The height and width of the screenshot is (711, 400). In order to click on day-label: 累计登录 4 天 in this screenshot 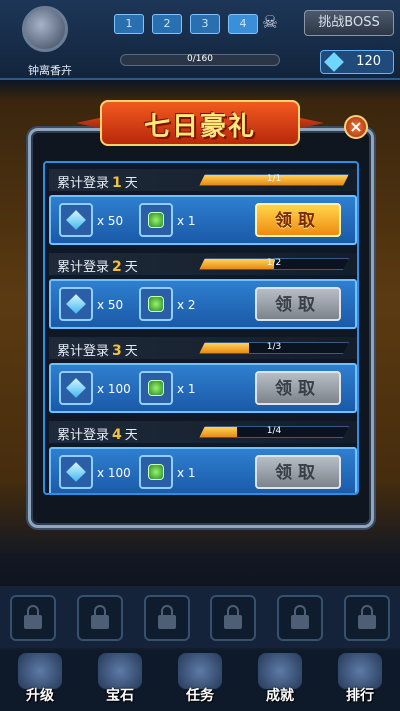, I will do `click(97, 433)`.